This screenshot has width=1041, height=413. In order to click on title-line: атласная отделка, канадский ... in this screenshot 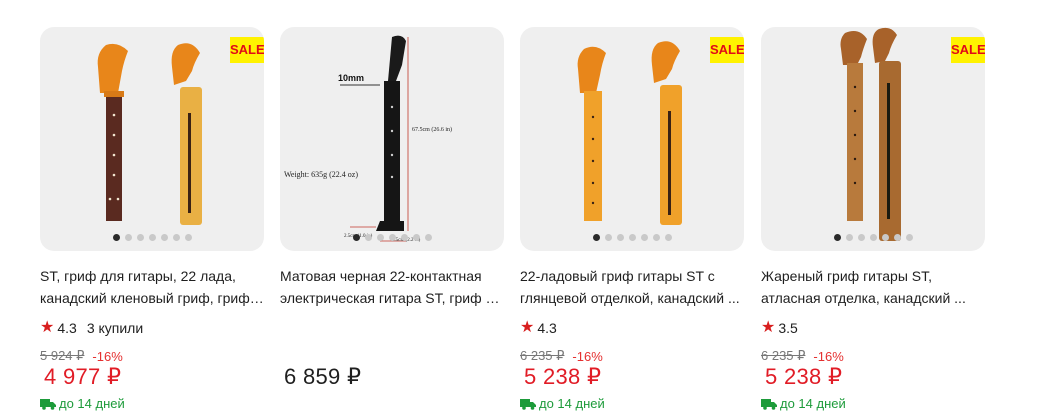, I will do `click(863, 298)`.